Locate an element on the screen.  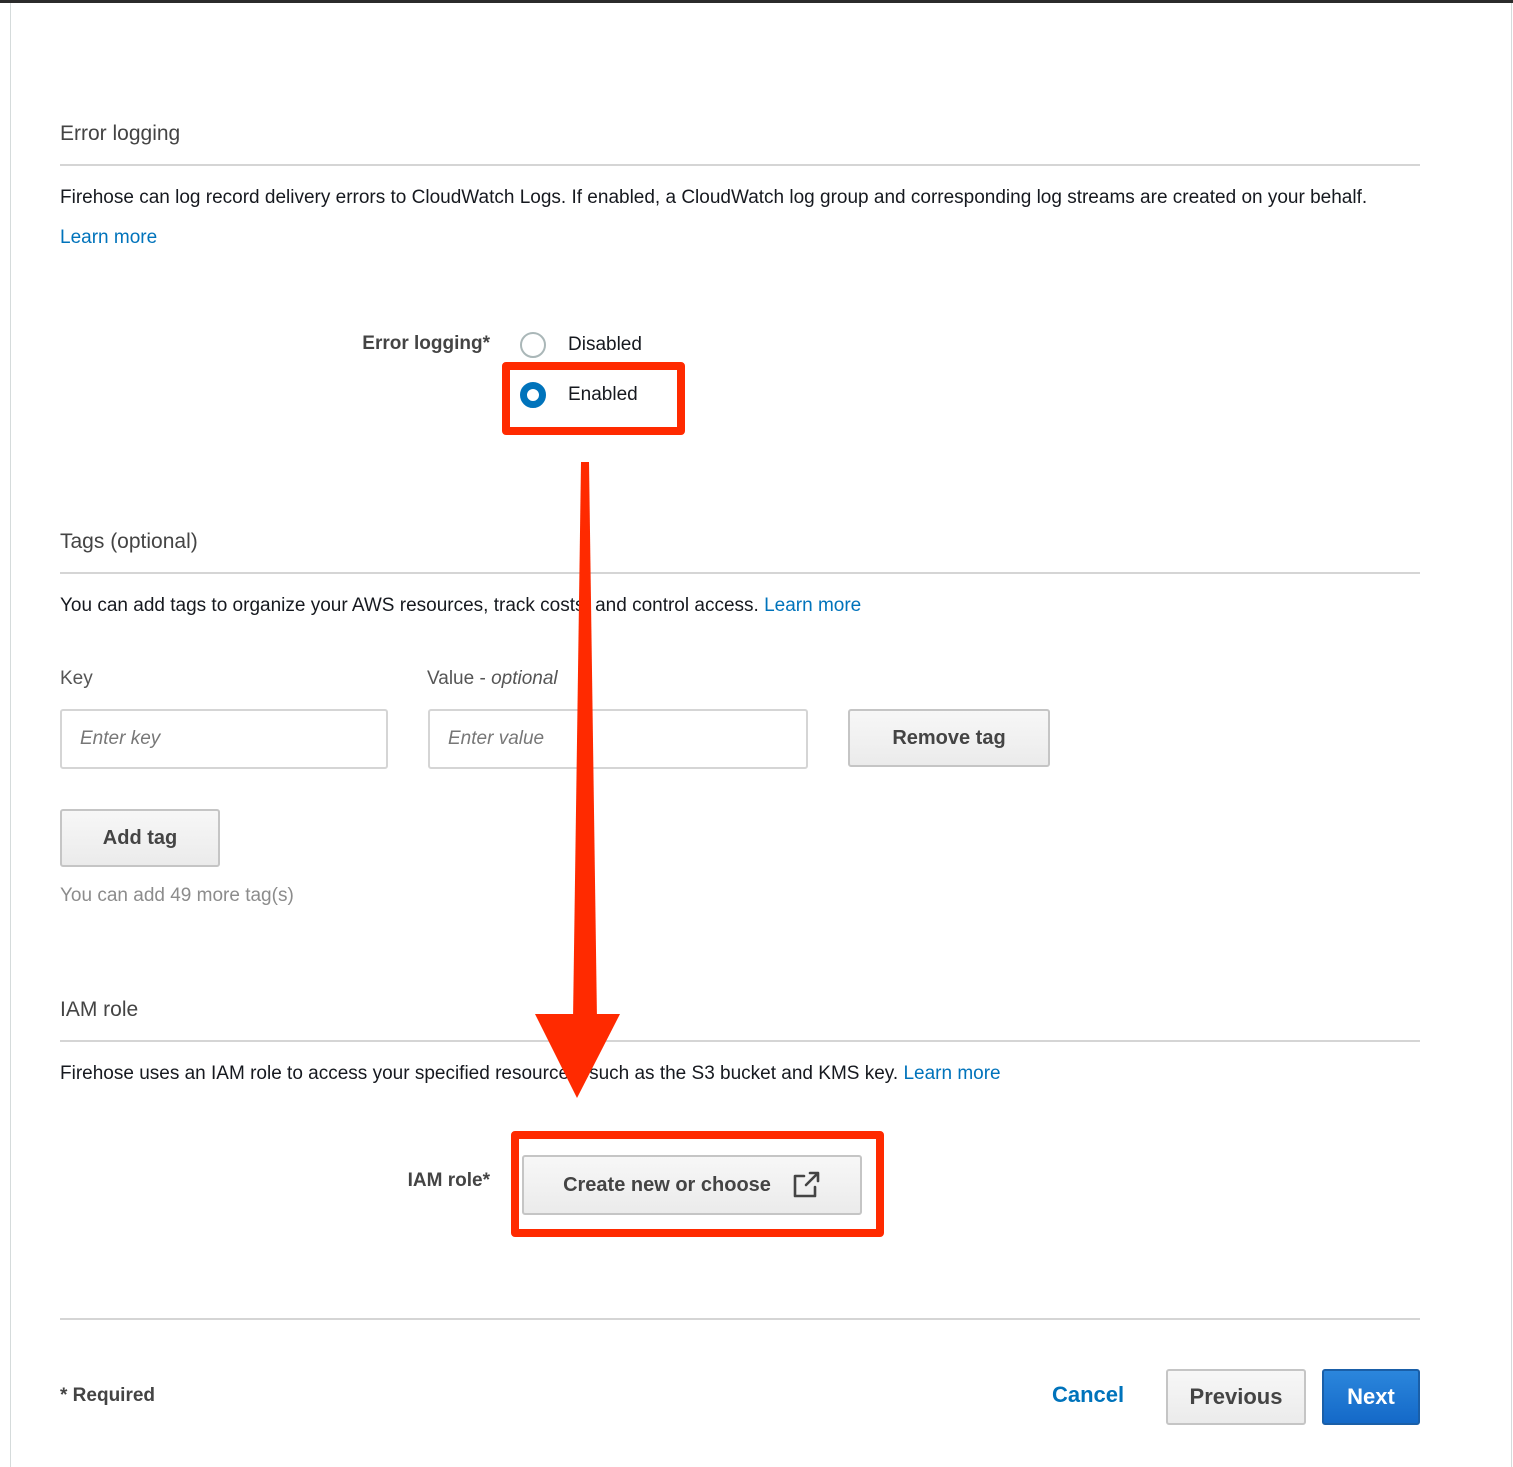
radio-disabled: Disabled is located at coordinates (581, 345).